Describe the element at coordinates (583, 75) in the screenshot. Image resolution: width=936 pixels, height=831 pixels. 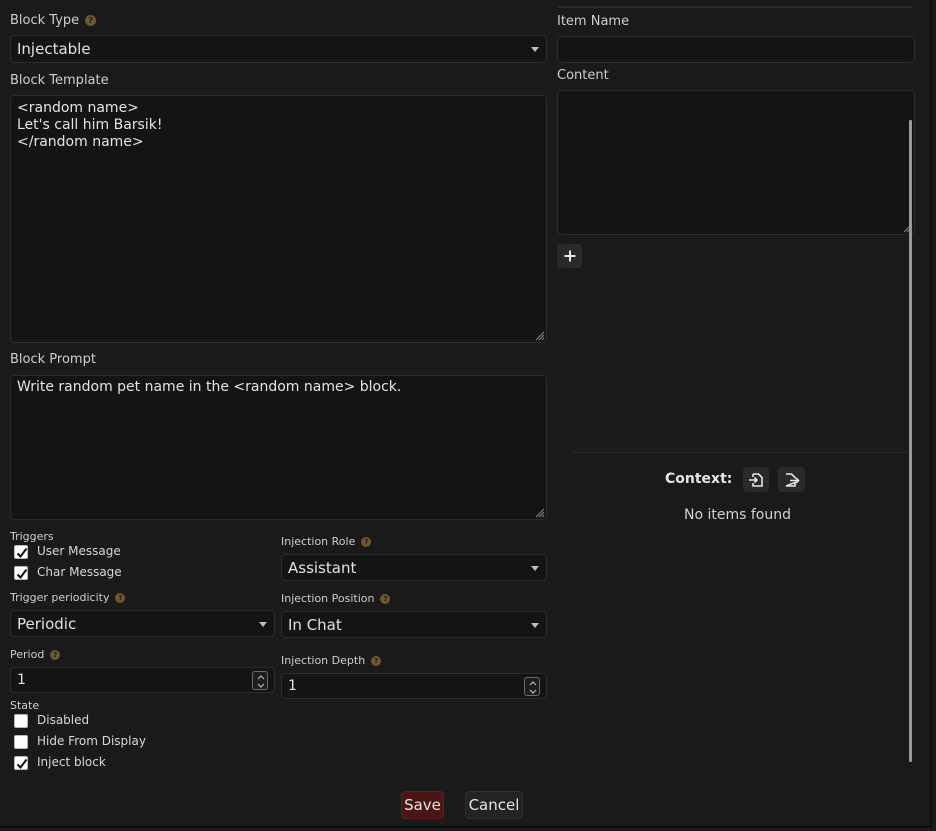
I see `content-label: Content` at that location.